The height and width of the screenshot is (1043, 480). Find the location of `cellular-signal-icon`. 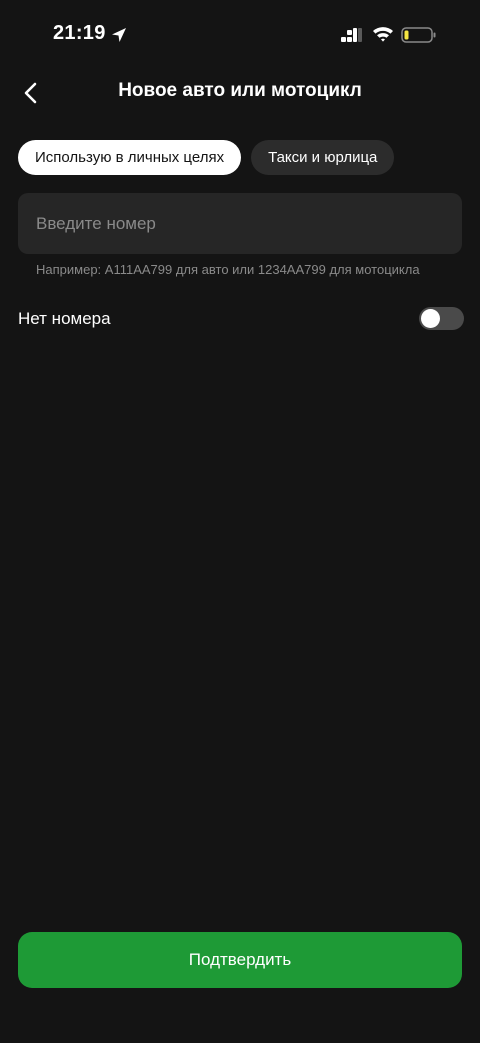

cellular-signal-icon is located at coordinates (351, 35).